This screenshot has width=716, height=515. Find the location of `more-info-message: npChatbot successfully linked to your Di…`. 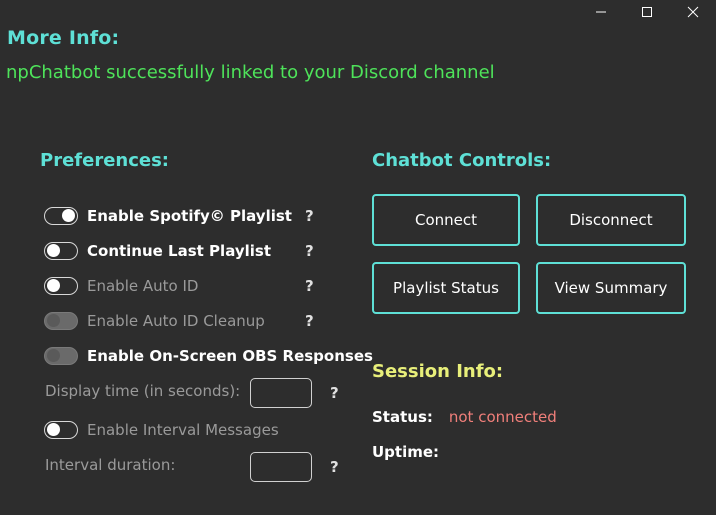

more-info-message: npChatbot successfully linked to your Di… is located at coordinates (250, 72).